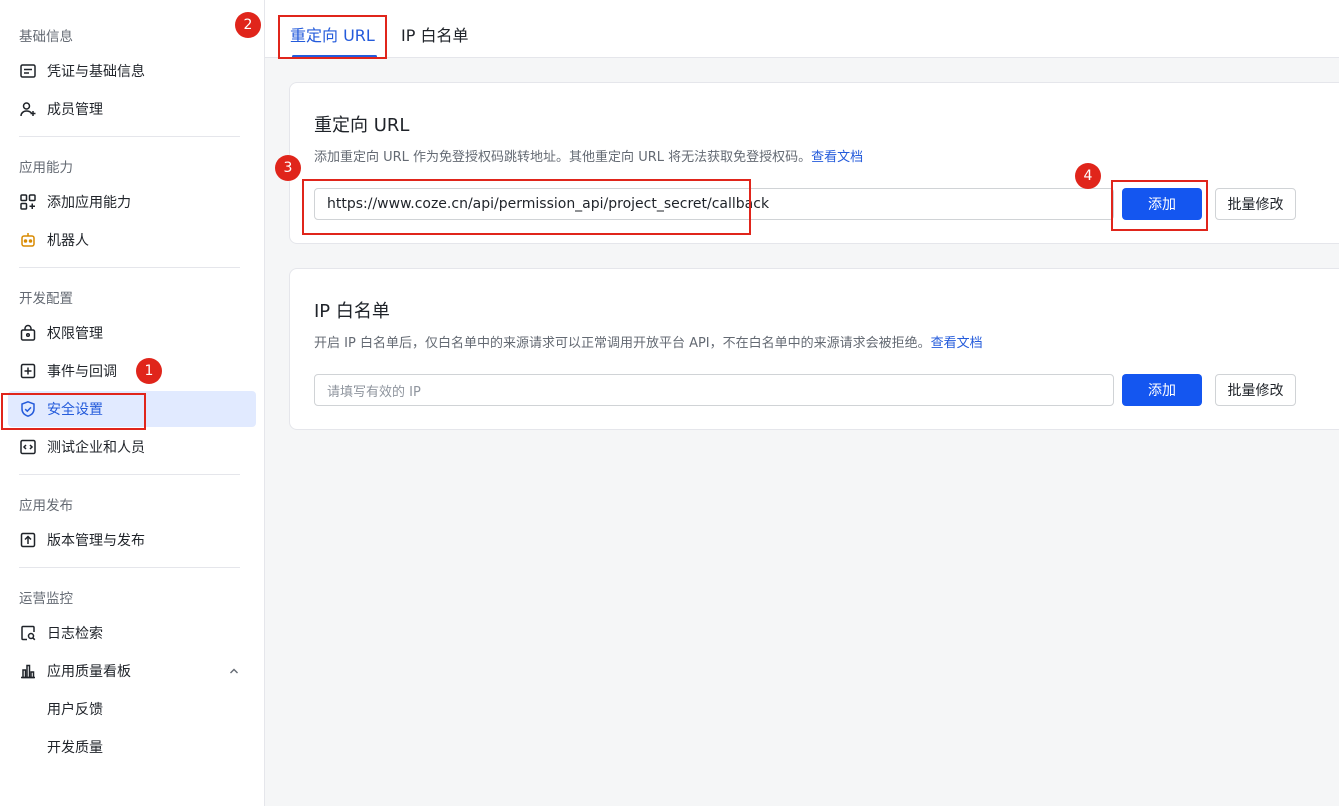 The width and height of the screenshot is (1339, 806). Describe the element at coordinates (96, 72) in the screenshot. I see `sidebar-item-label: 凭证与基础信息` at that location.